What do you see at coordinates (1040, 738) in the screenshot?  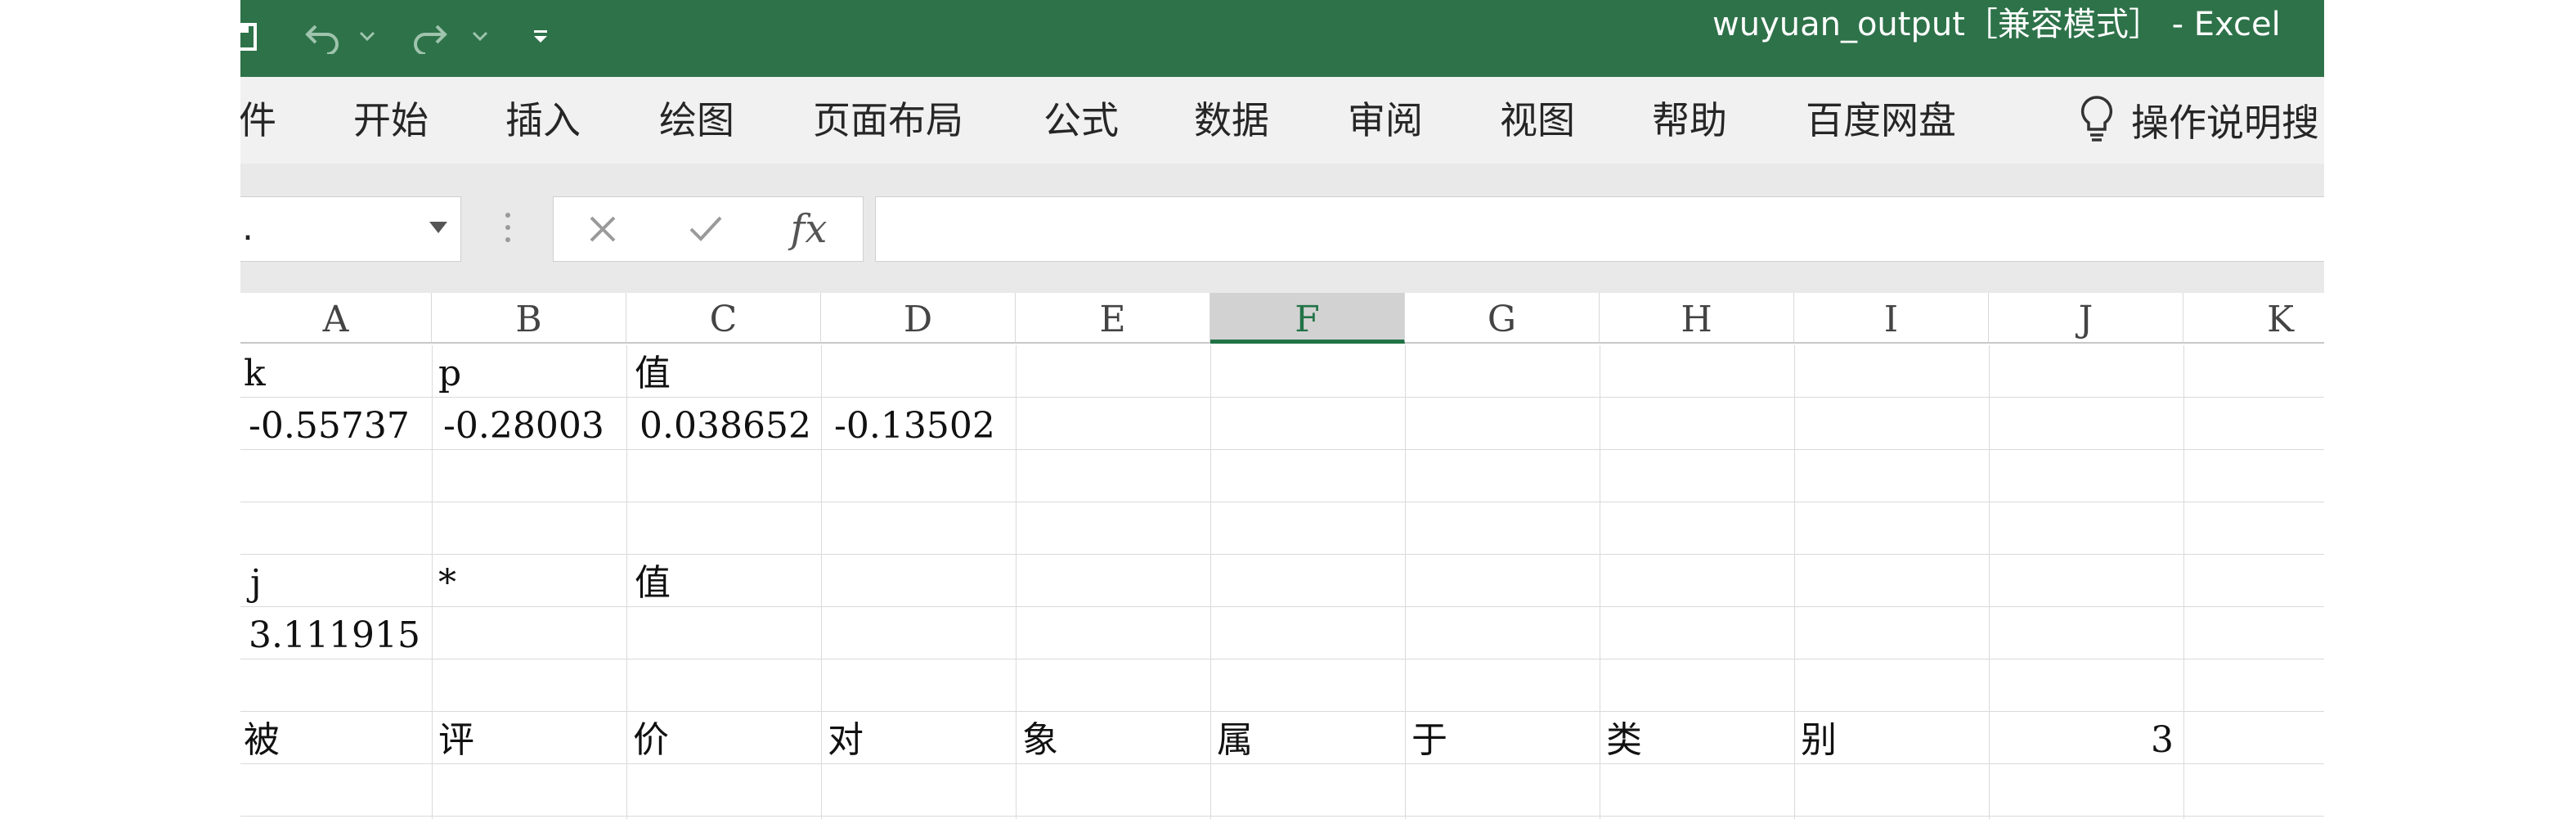 I see `cell-e8: 象` at bounding box center [1040, 738].